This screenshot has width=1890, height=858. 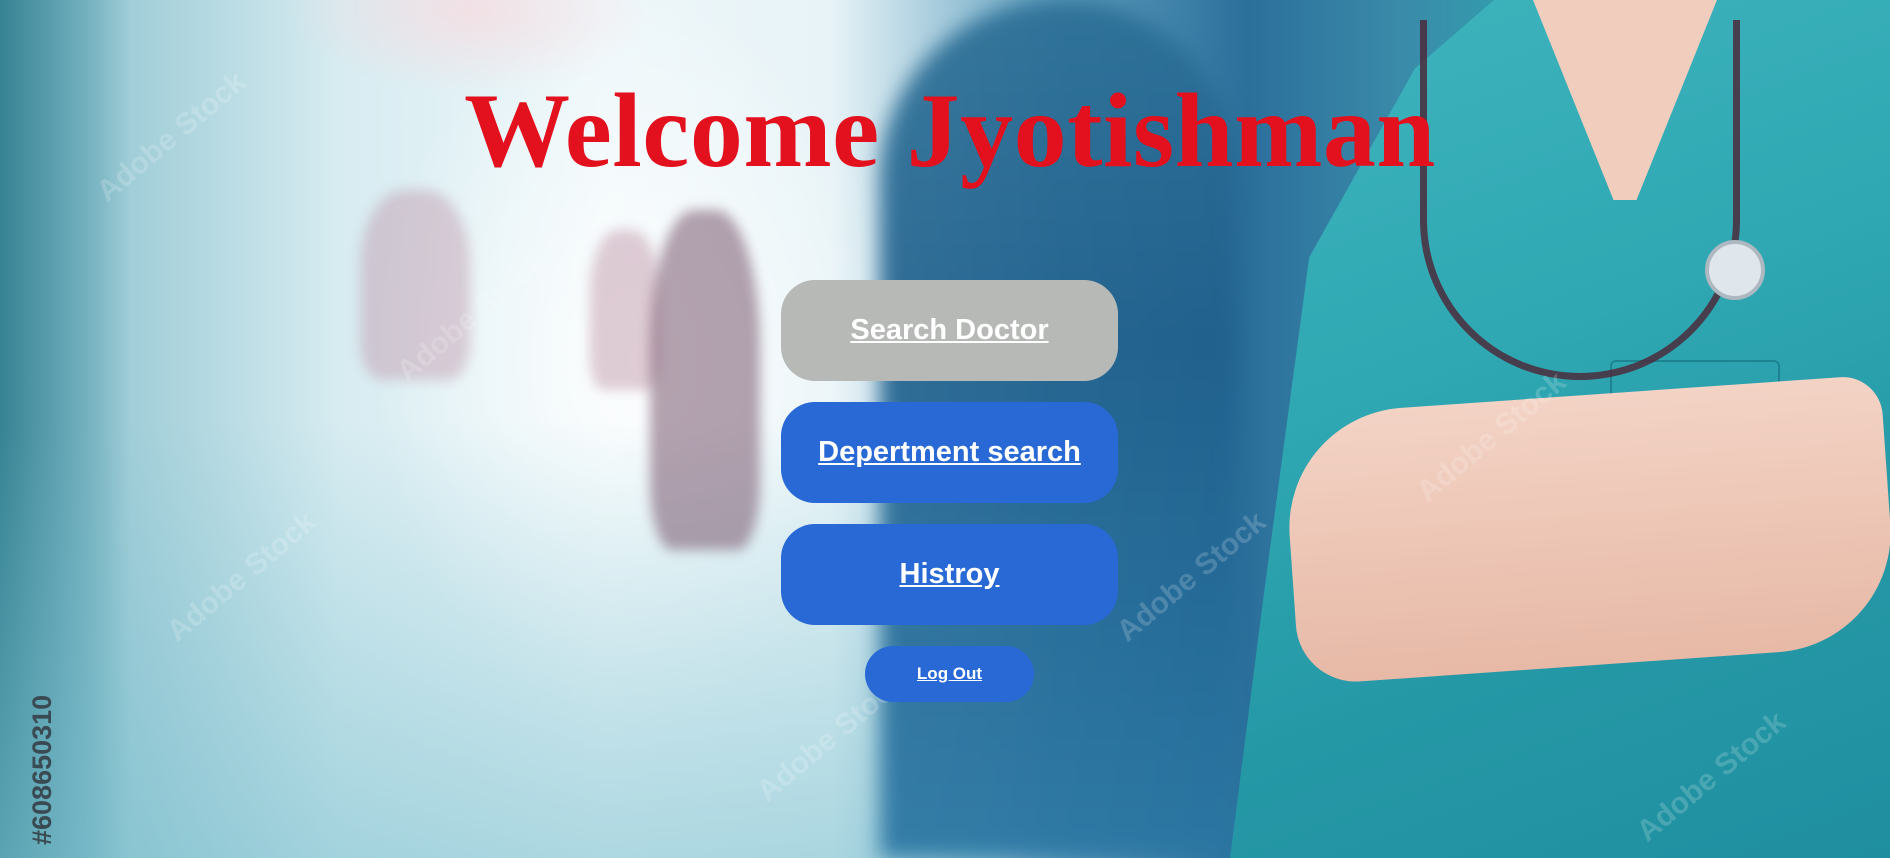 I want to click on logout-button: Log Out, so click(x=949, y=674).